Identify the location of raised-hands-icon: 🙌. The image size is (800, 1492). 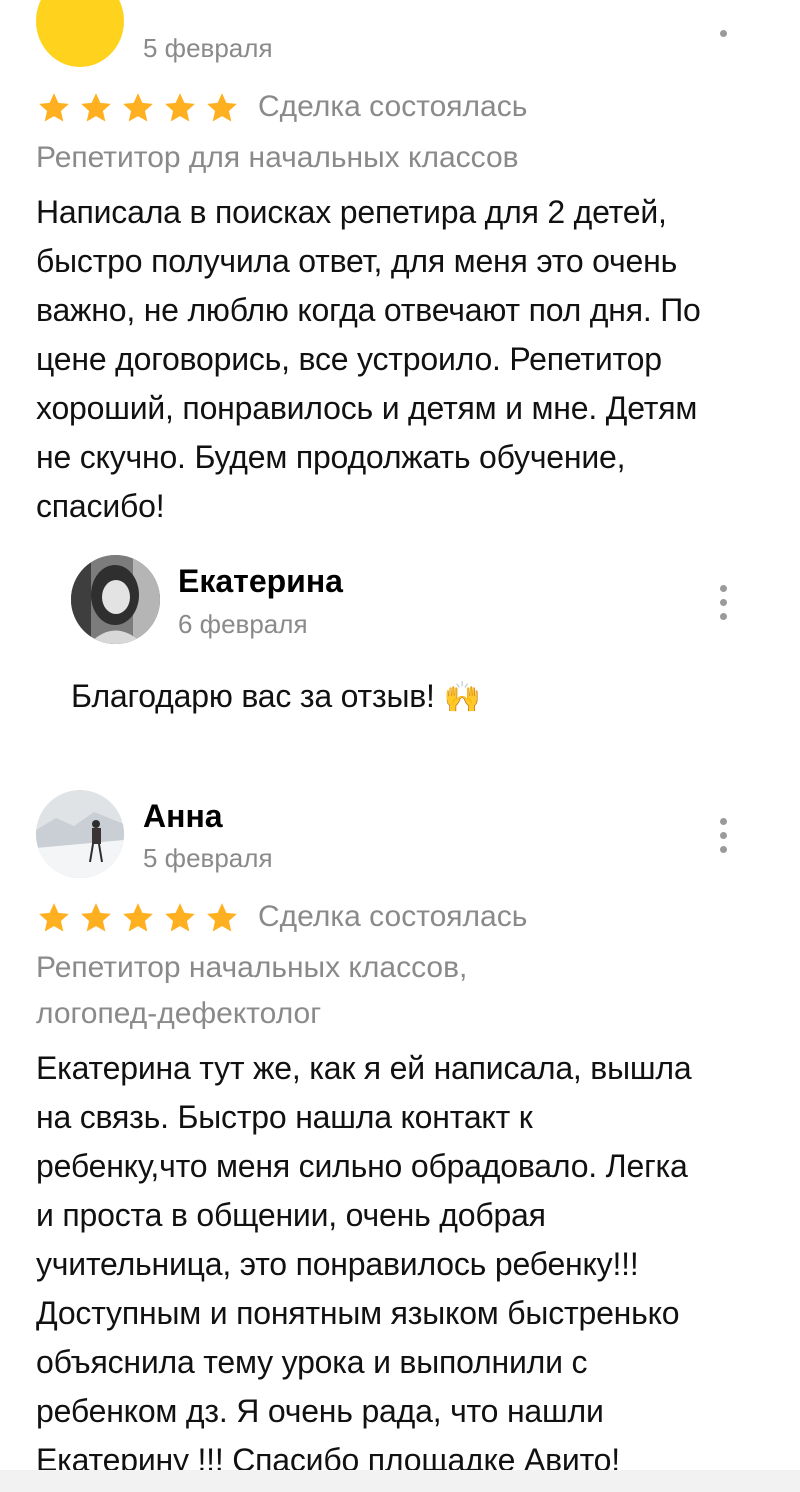
(462, 697).